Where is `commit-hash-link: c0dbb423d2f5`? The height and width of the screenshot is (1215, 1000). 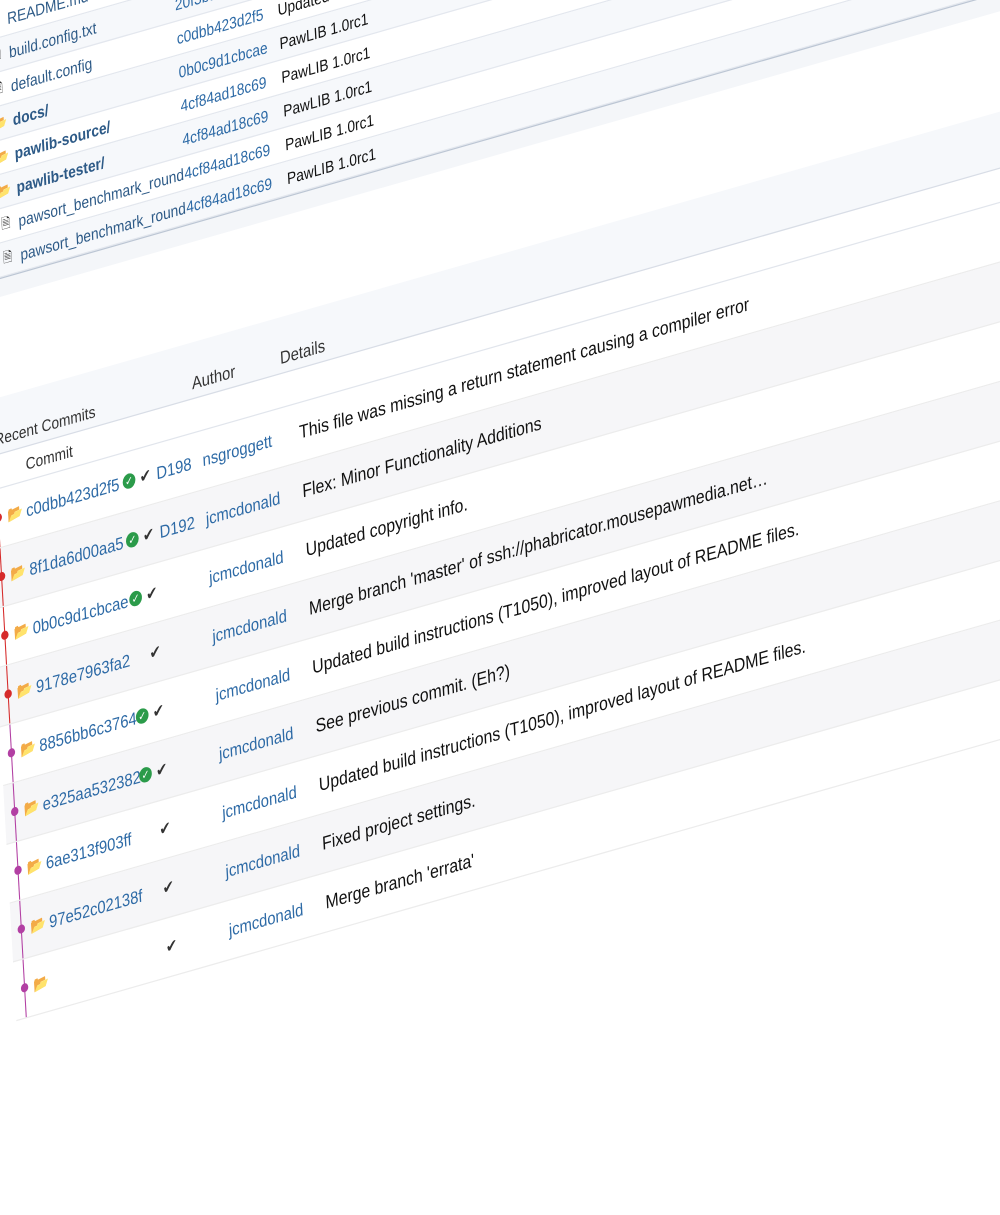 commit-hash-link: c0dbb423d2f5 is located at coordinates (75, 497).